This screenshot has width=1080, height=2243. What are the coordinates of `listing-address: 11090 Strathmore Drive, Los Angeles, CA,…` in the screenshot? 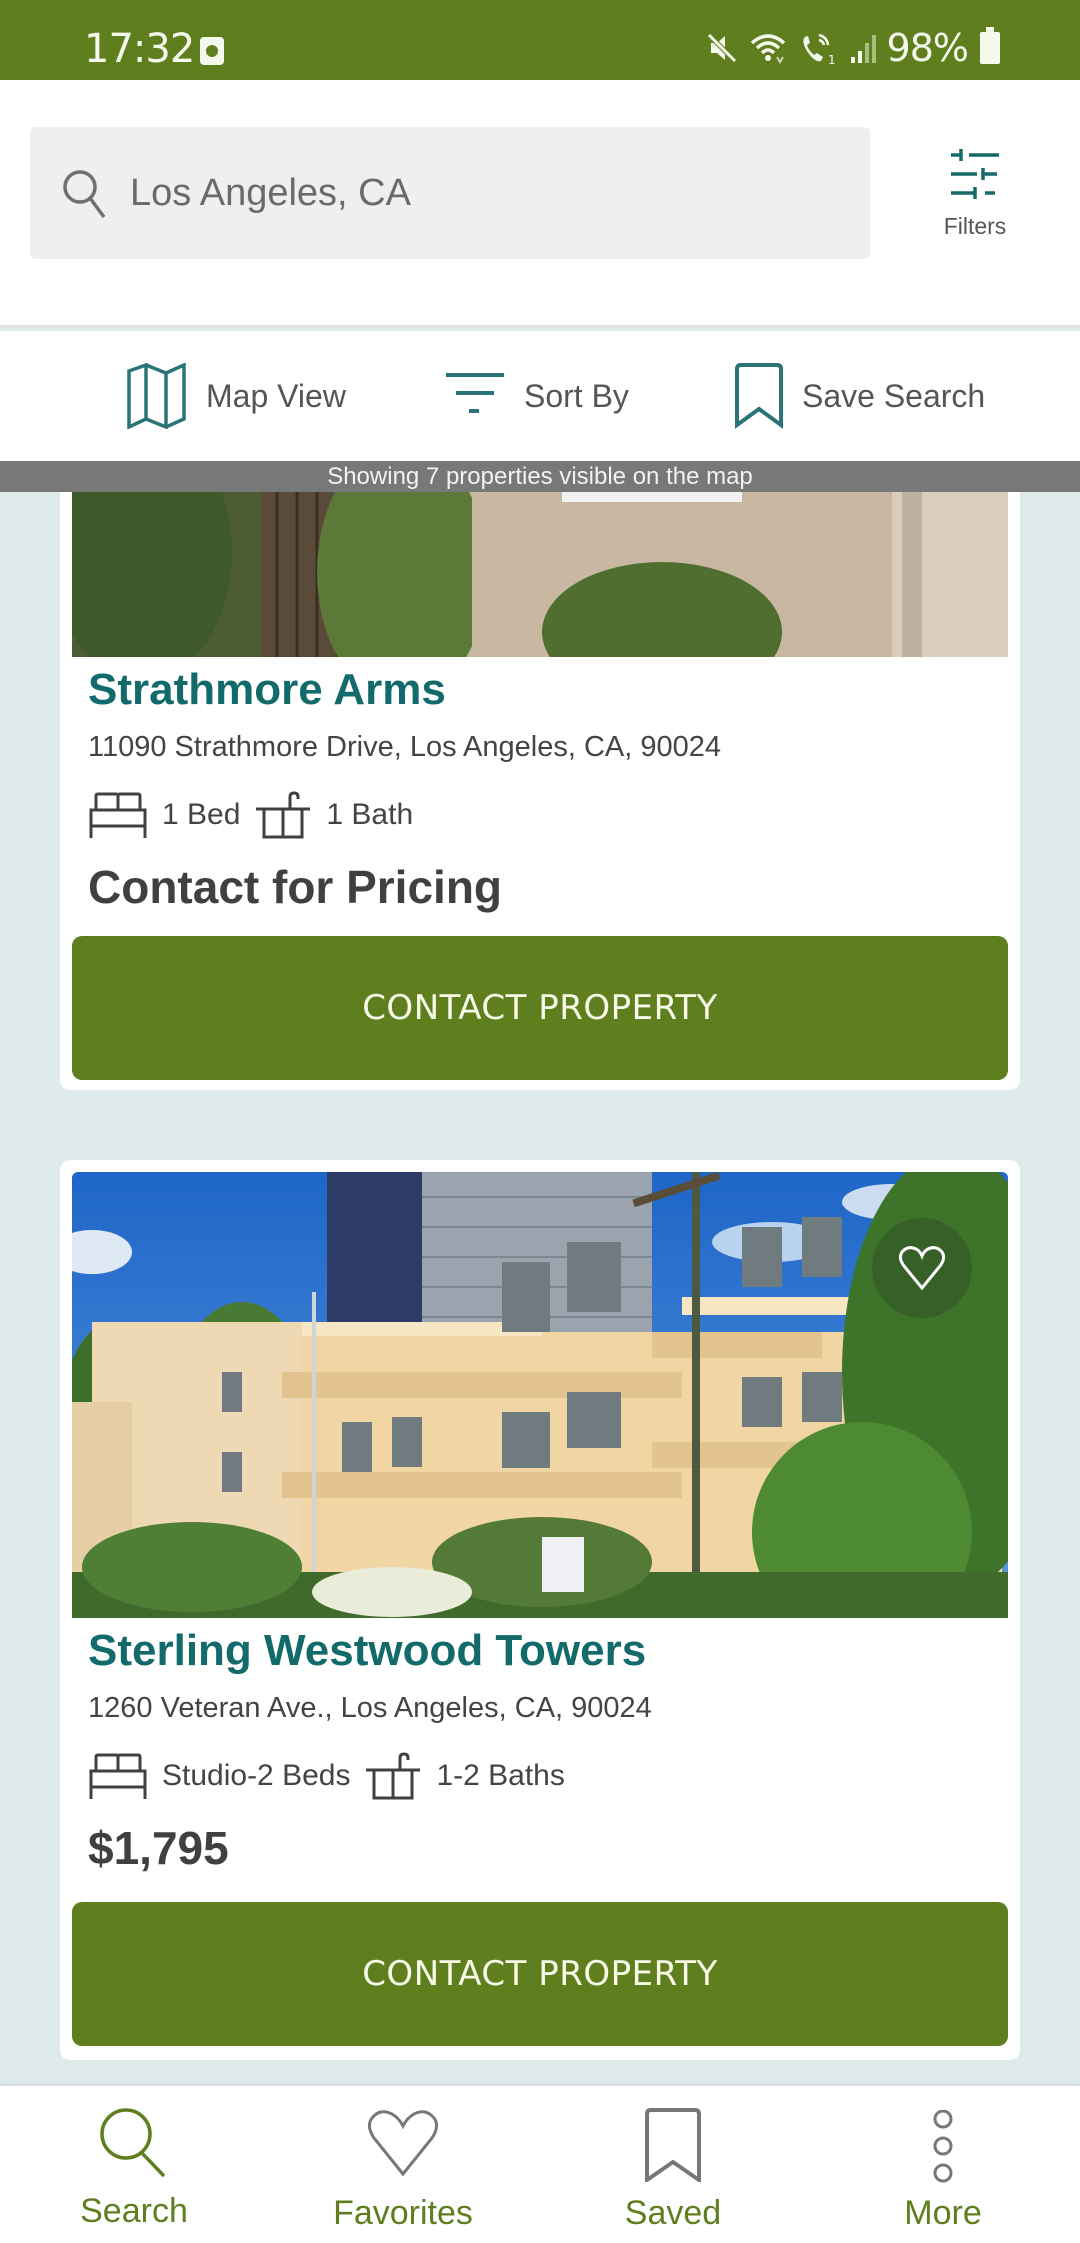 It's located at (405, 747).